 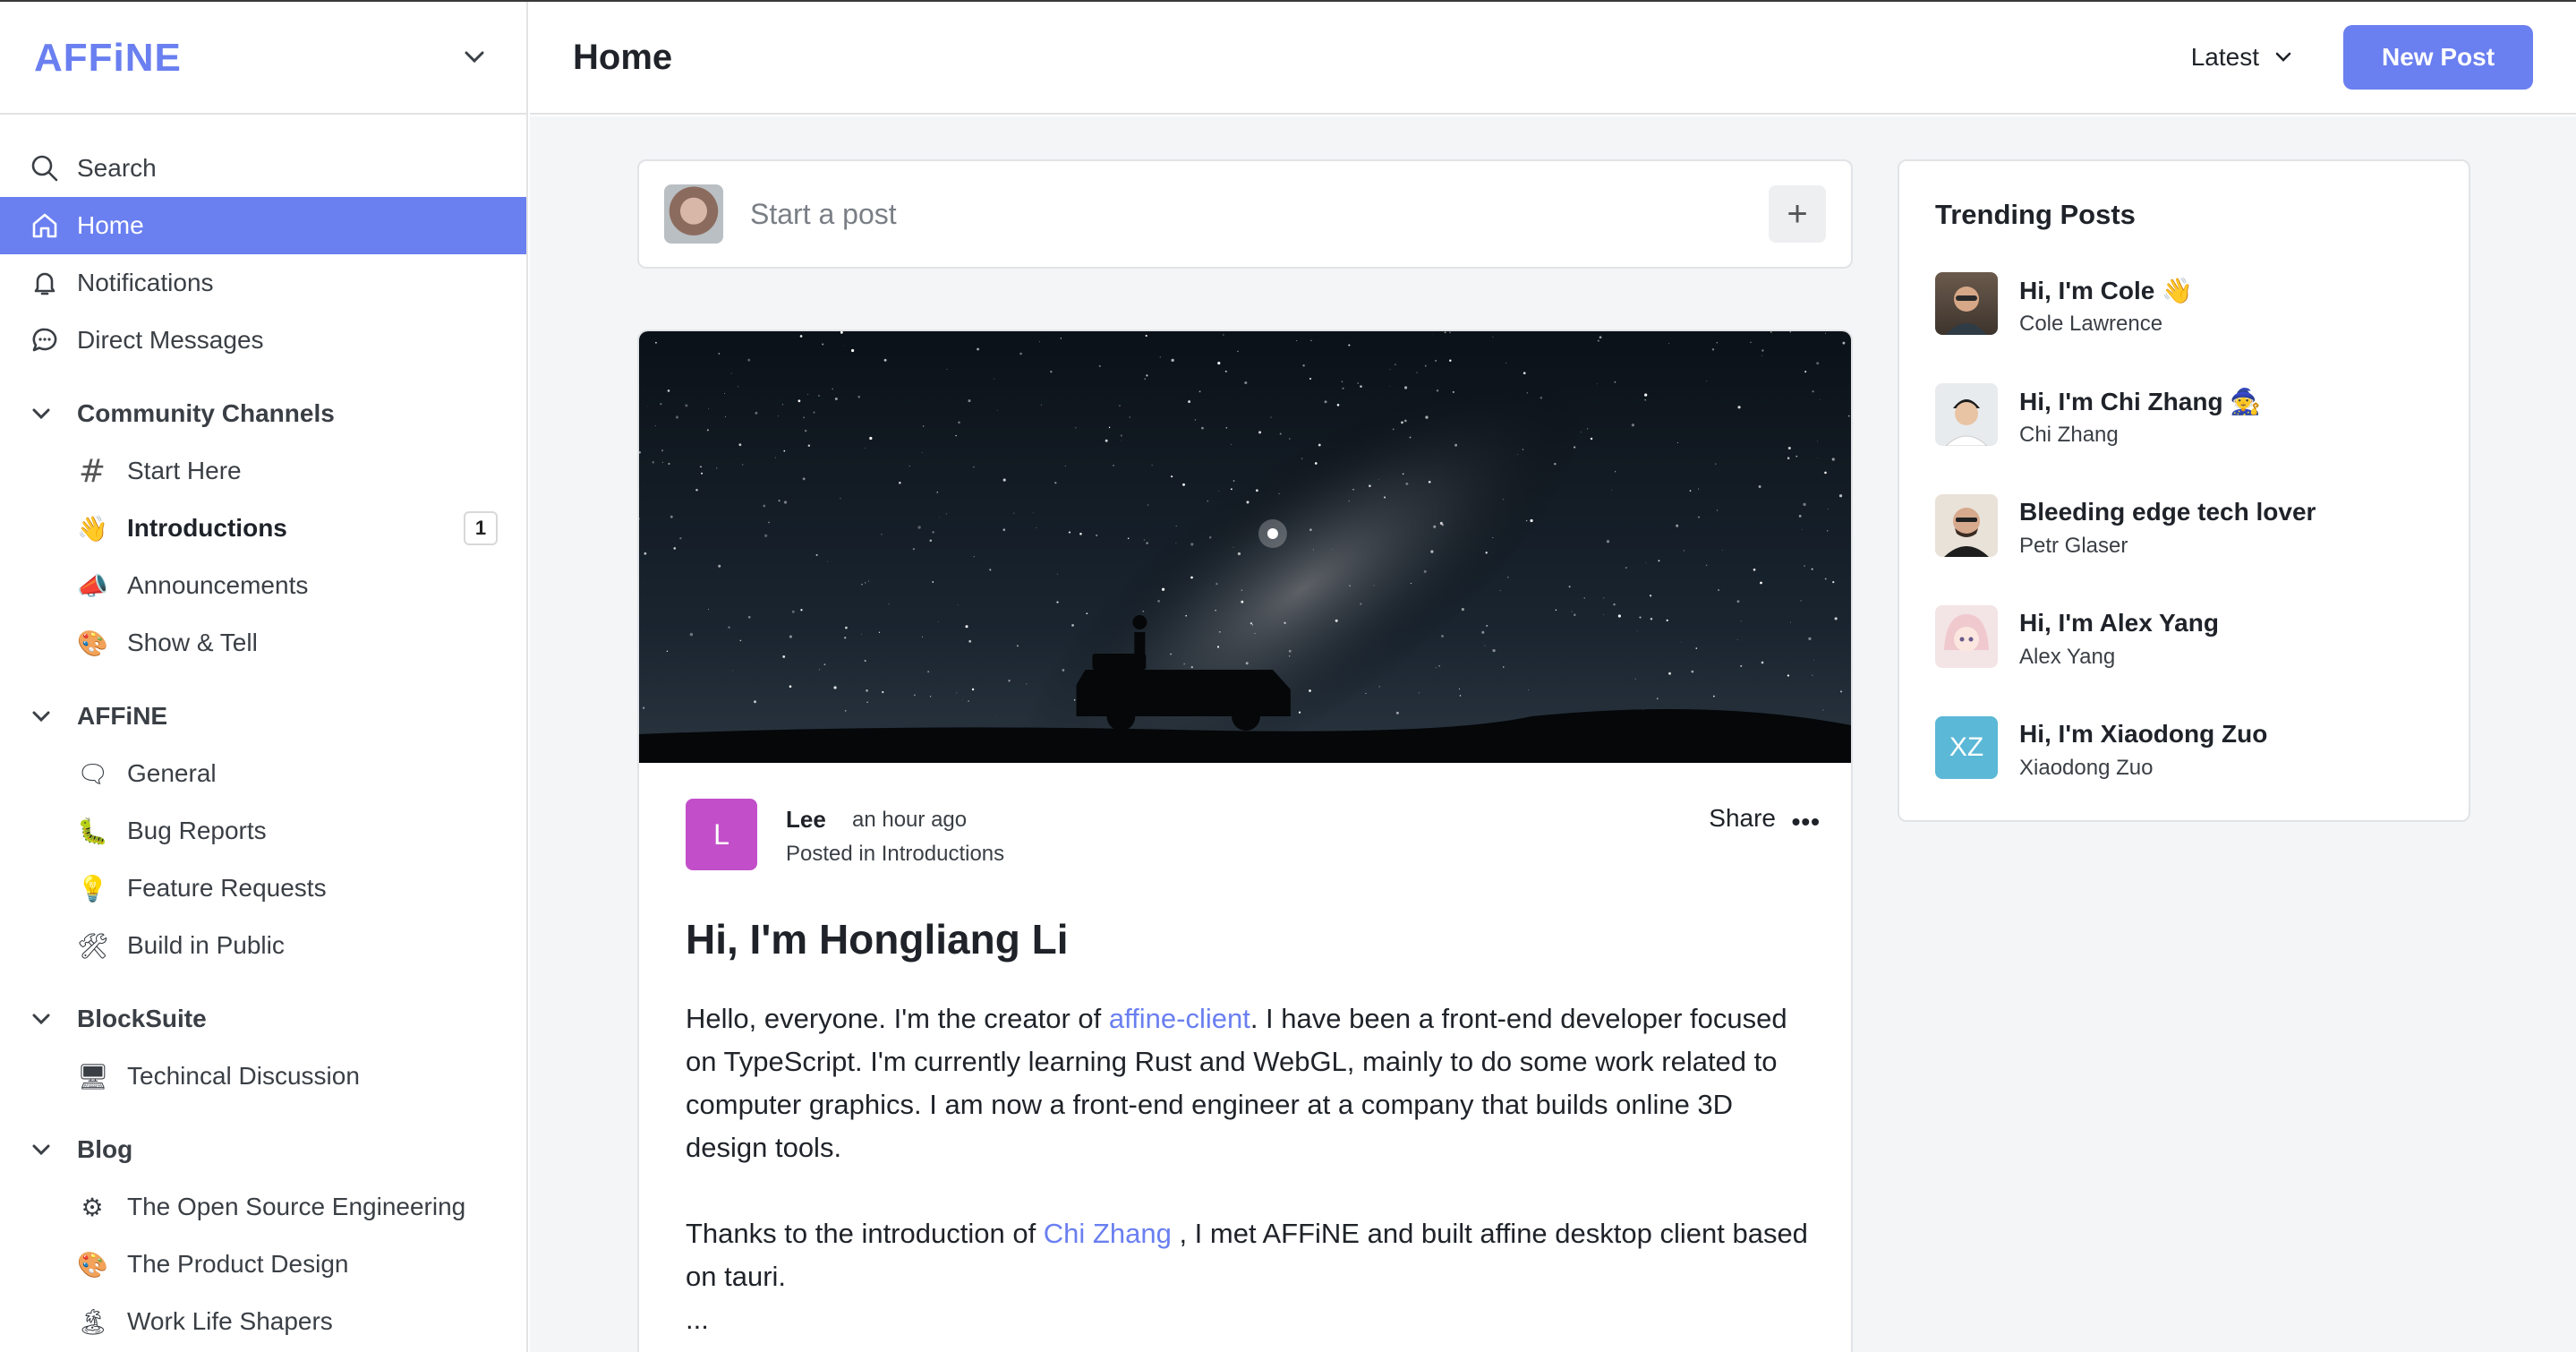 What do you see at coordinates (93, 773) in the screenshot?
I see `speech-bubble-icon: 🗨` at bounding box center [93, 773].